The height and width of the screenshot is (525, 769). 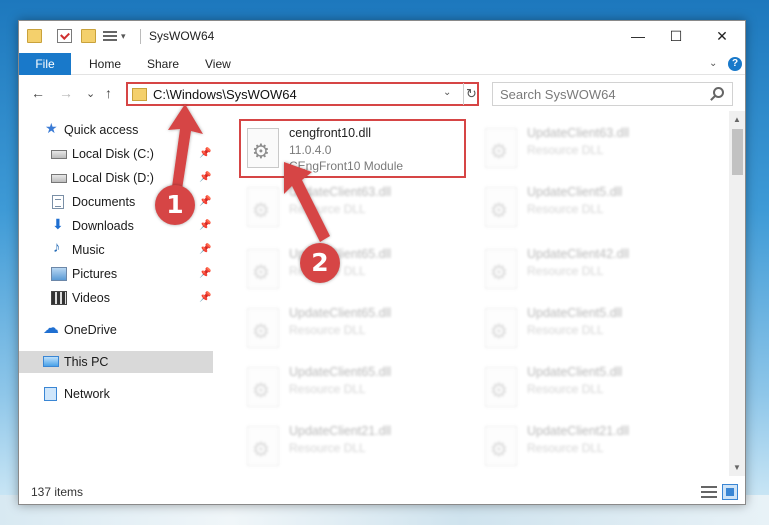 What do you see at coordinates (58, 202) in the screenshot?
I see `documents-icon` at bounding box center [58, 202].